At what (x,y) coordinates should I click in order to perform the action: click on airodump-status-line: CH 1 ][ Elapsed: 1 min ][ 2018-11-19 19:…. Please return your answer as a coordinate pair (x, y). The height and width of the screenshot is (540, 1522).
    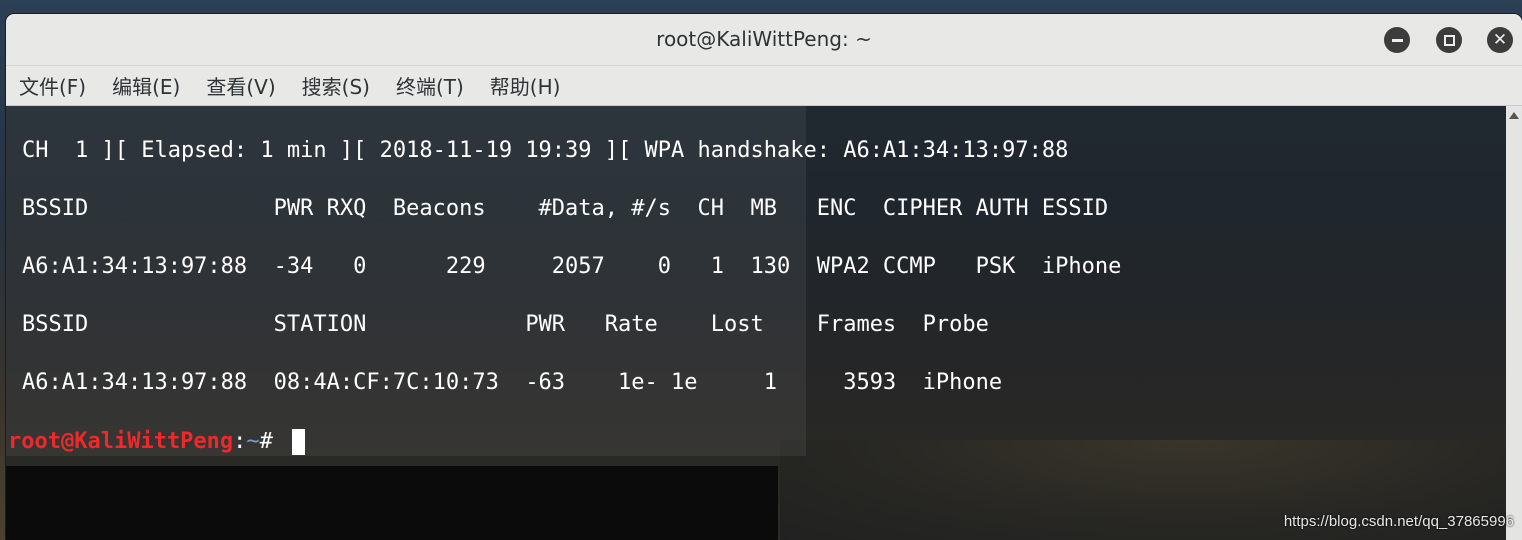
    Looking at the image, I should click on (545, 150).